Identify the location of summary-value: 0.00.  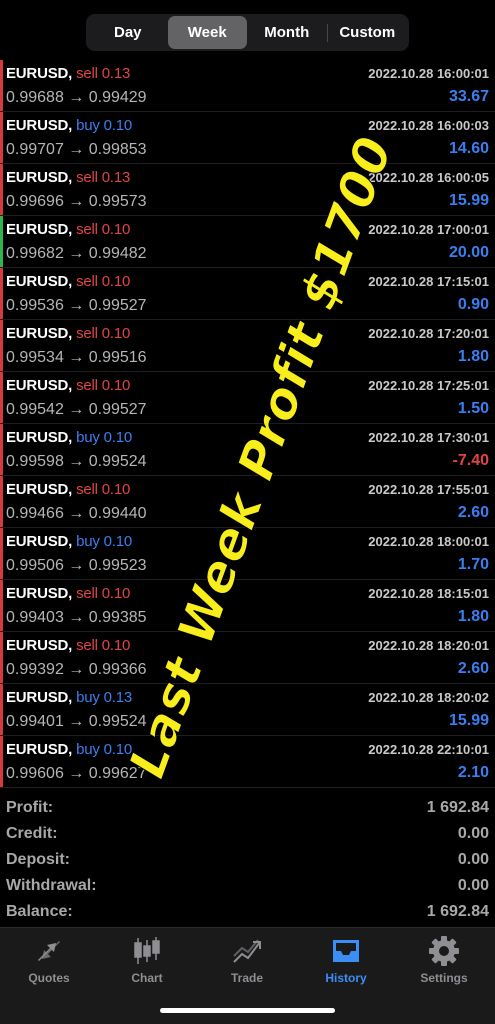
(473, 859).